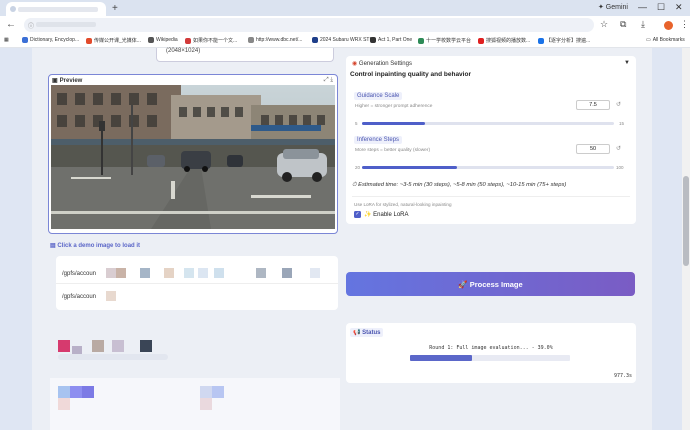 This screenshot has width=690, height=430. I want to click on star-icon: ☆, so click(604, 24).